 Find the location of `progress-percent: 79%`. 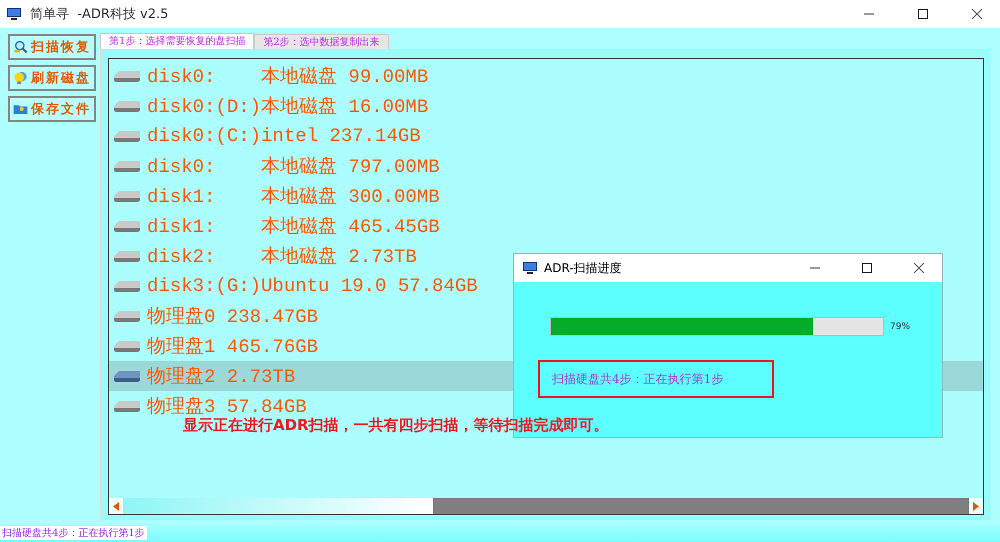

progress-percent: 79% is located at coordinates (900, 327).